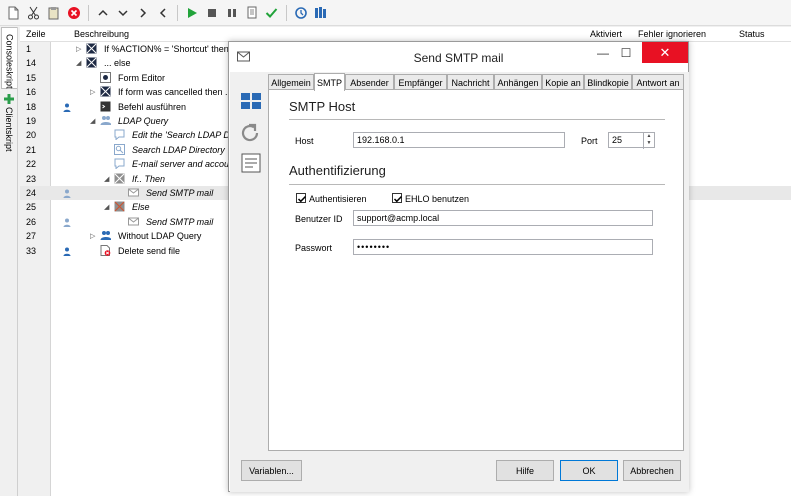  What do you see at coordinates (397, 198) in the screenshot?
I see `ehlo-checkbox` at bounding box center [397, 198].